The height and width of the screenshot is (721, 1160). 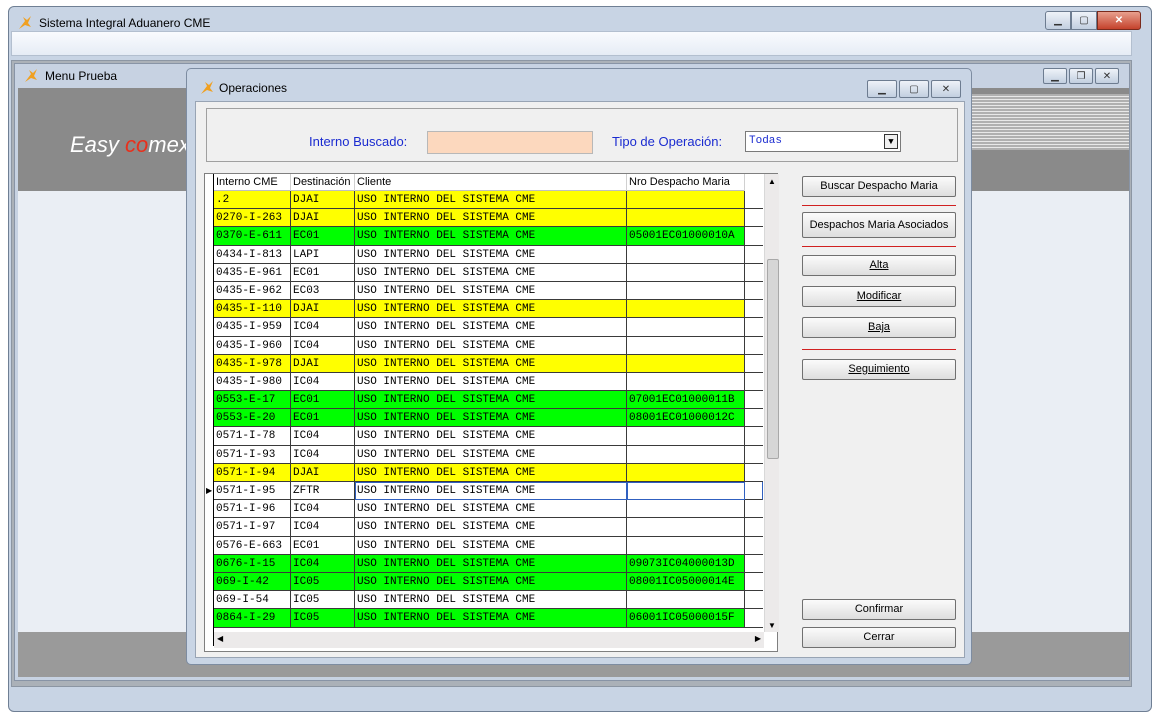 I want to click on alta-button: Alta, so click(x=879, y=265).